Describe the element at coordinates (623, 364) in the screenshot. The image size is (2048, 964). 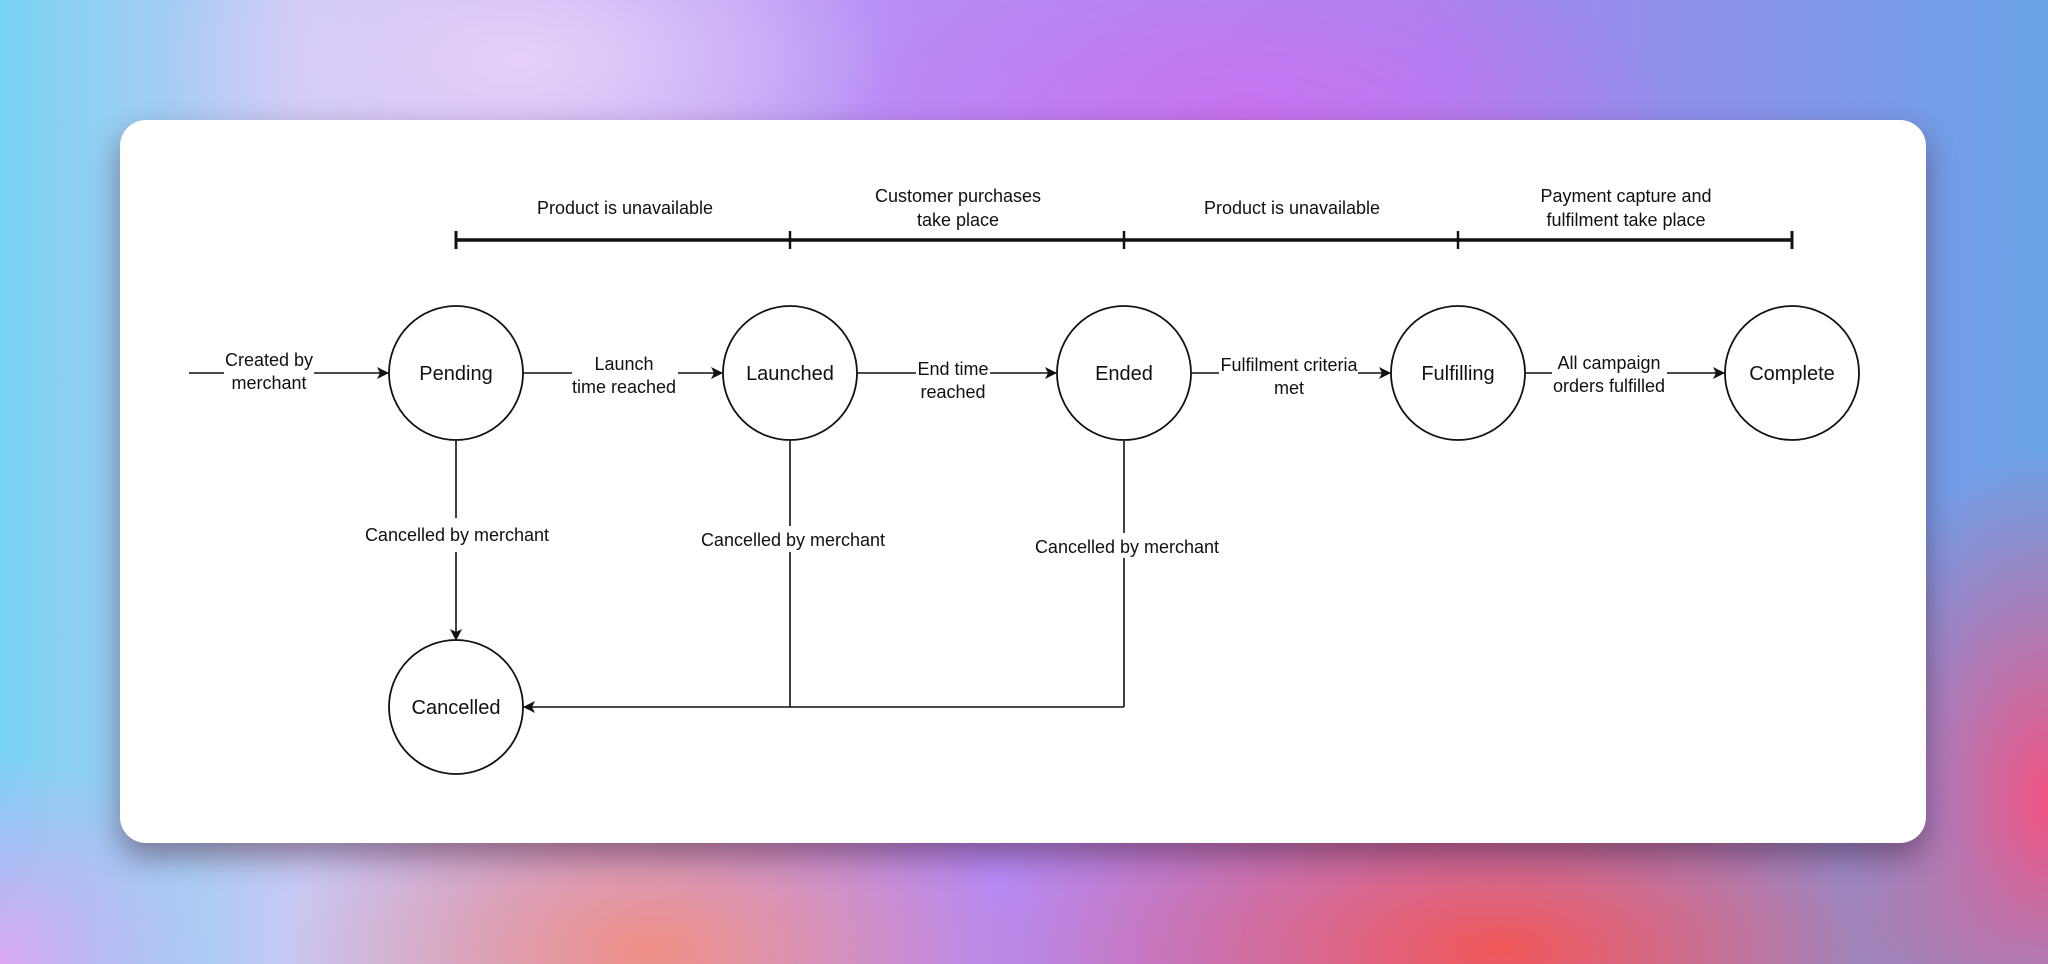
I see `transition-label: Launch` at that location.